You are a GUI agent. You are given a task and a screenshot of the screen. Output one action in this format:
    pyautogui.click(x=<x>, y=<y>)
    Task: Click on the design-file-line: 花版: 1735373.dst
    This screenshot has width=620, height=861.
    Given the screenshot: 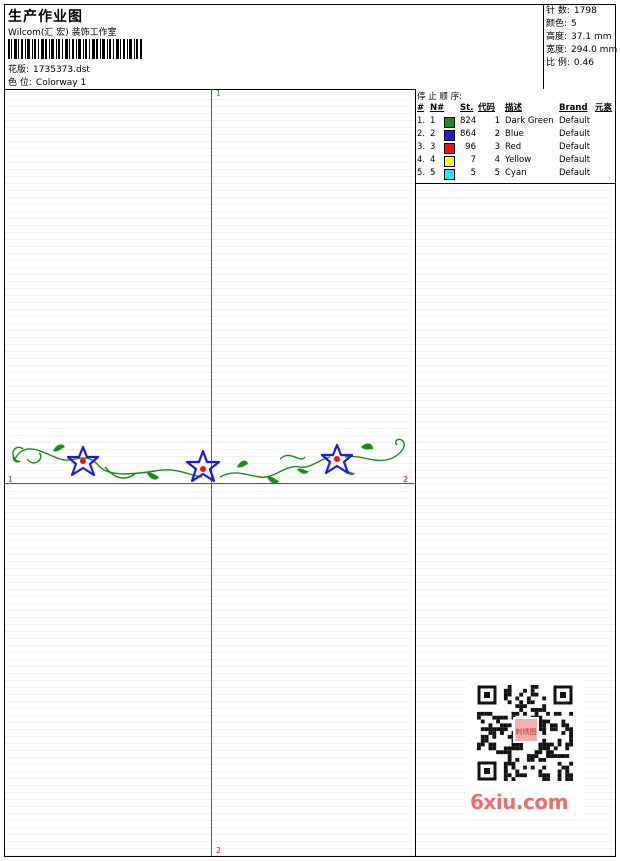 What is the action you would take?
    pyautogui.click(x=49, y=68)
    